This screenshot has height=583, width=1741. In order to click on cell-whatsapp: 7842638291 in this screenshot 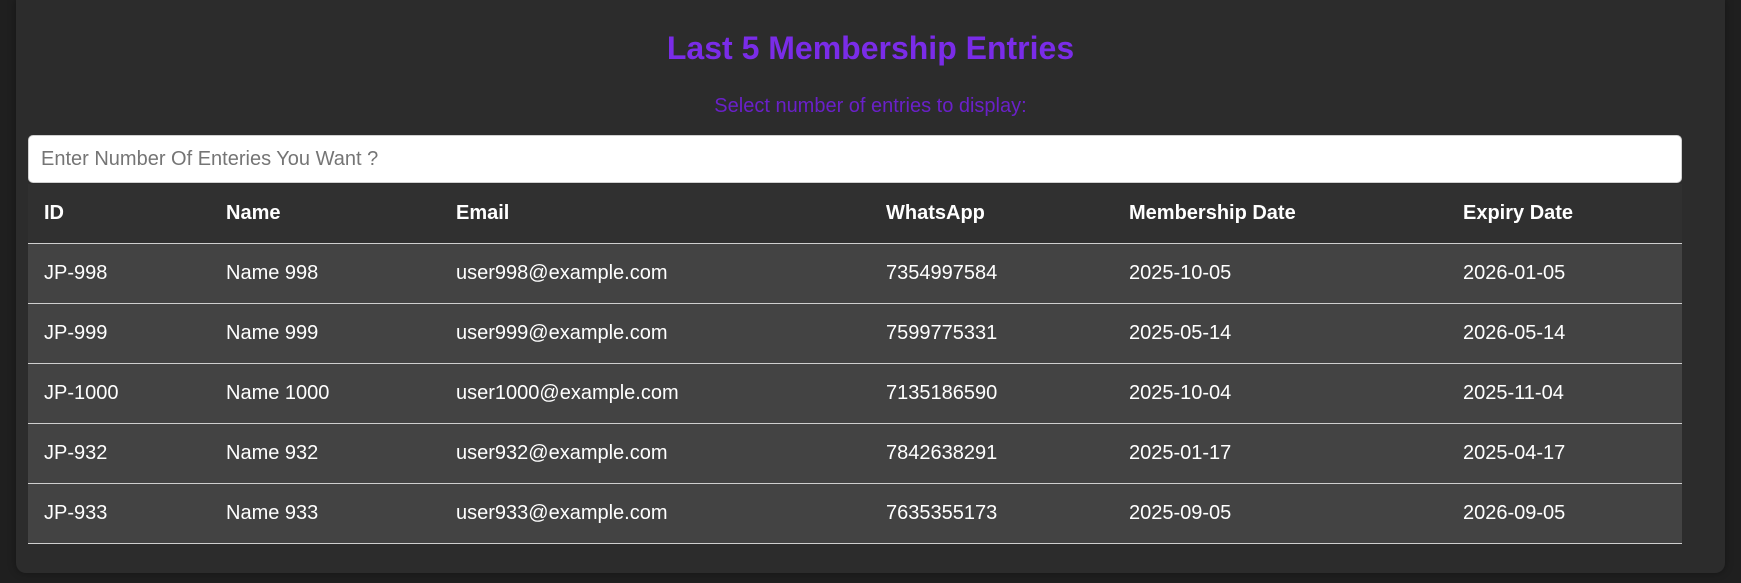, I will do `click(991, 453)`.